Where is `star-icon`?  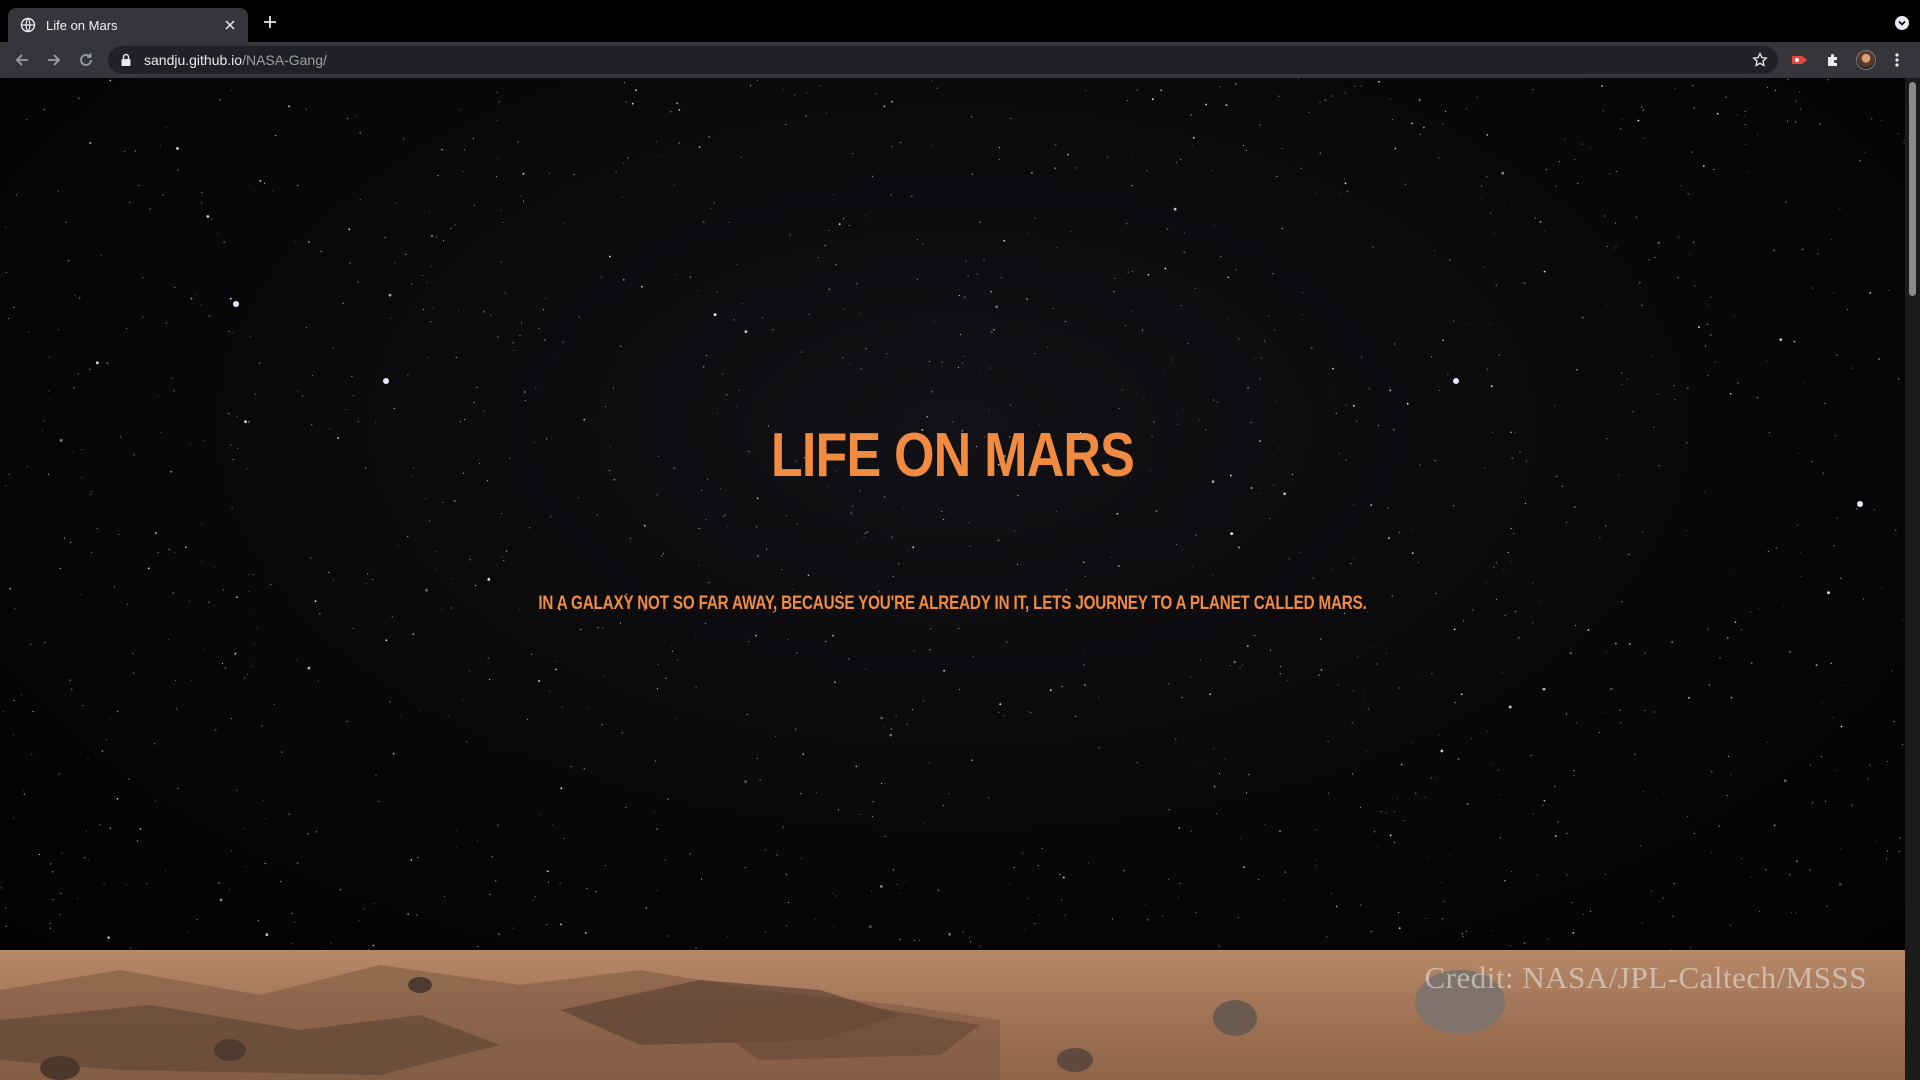 star-icon is located at coordinates (1760, 59).